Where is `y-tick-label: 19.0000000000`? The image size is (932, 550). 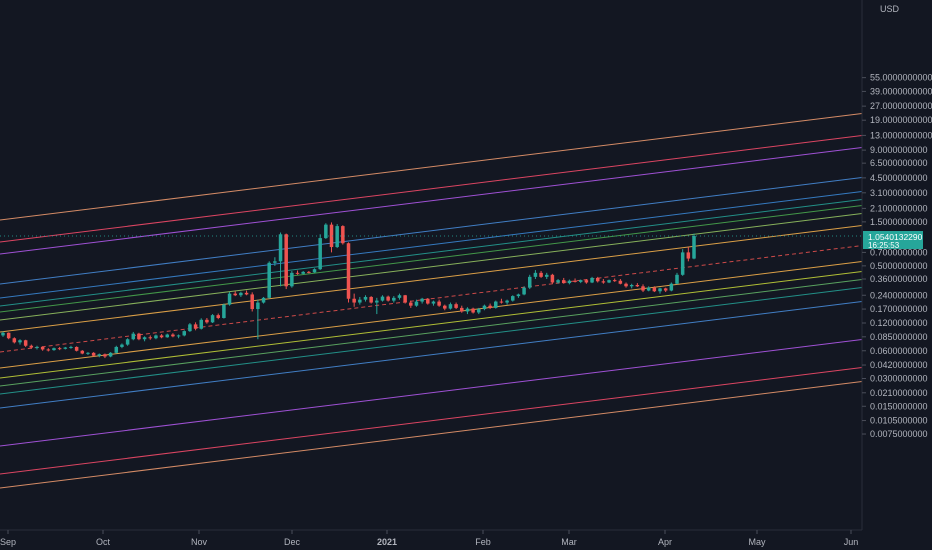
y-tick-label: 19.0000000000 is located at coordinates (901, 120).